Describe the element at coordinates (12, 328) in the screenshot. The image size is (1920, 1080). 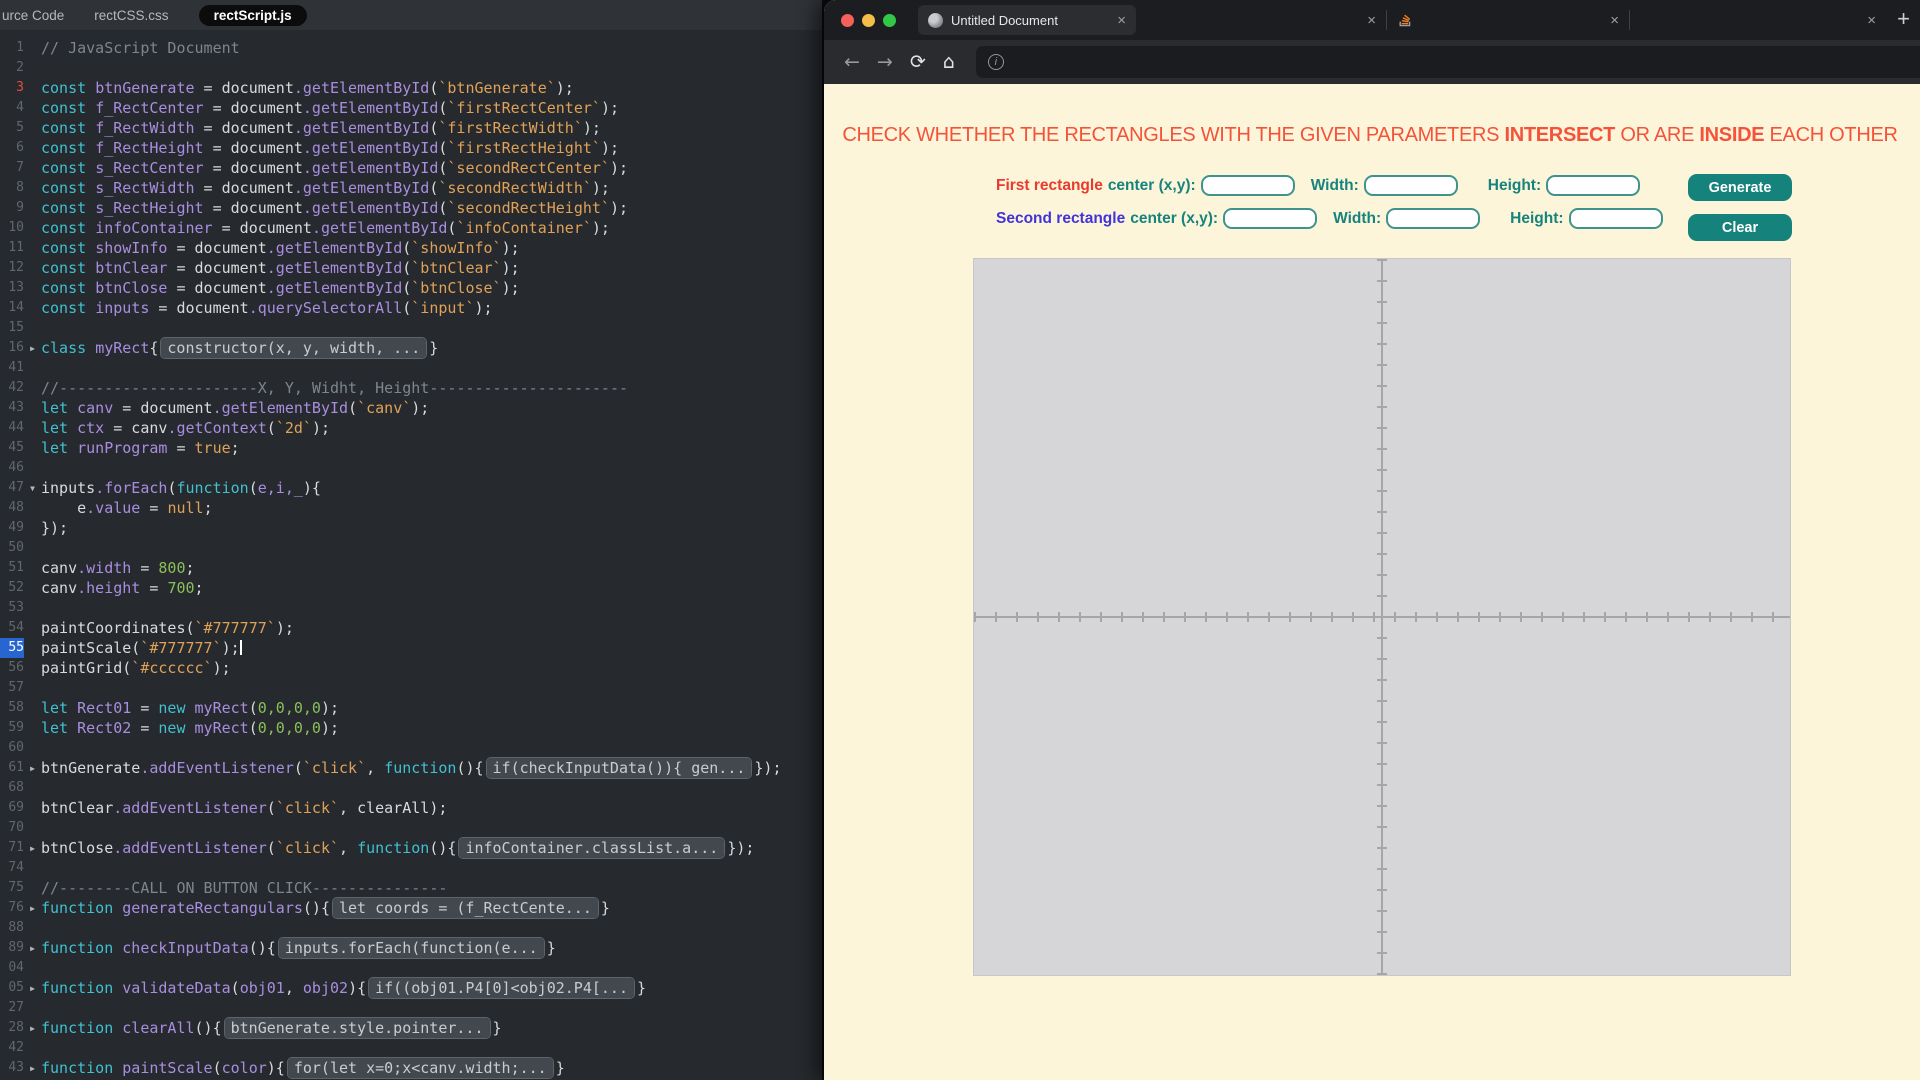
I see `line-number: 15` at that location.